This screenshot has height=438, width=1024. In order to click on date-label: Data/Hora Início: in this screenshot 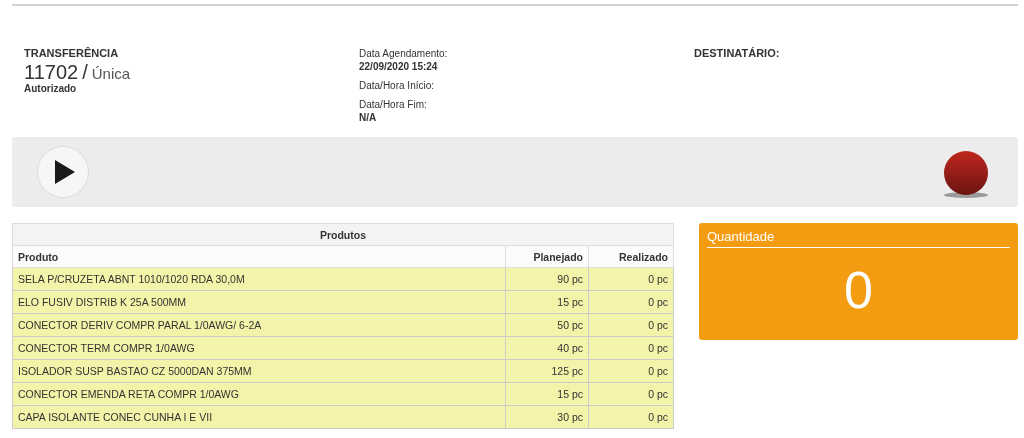, I will do `click(397, 85)`.